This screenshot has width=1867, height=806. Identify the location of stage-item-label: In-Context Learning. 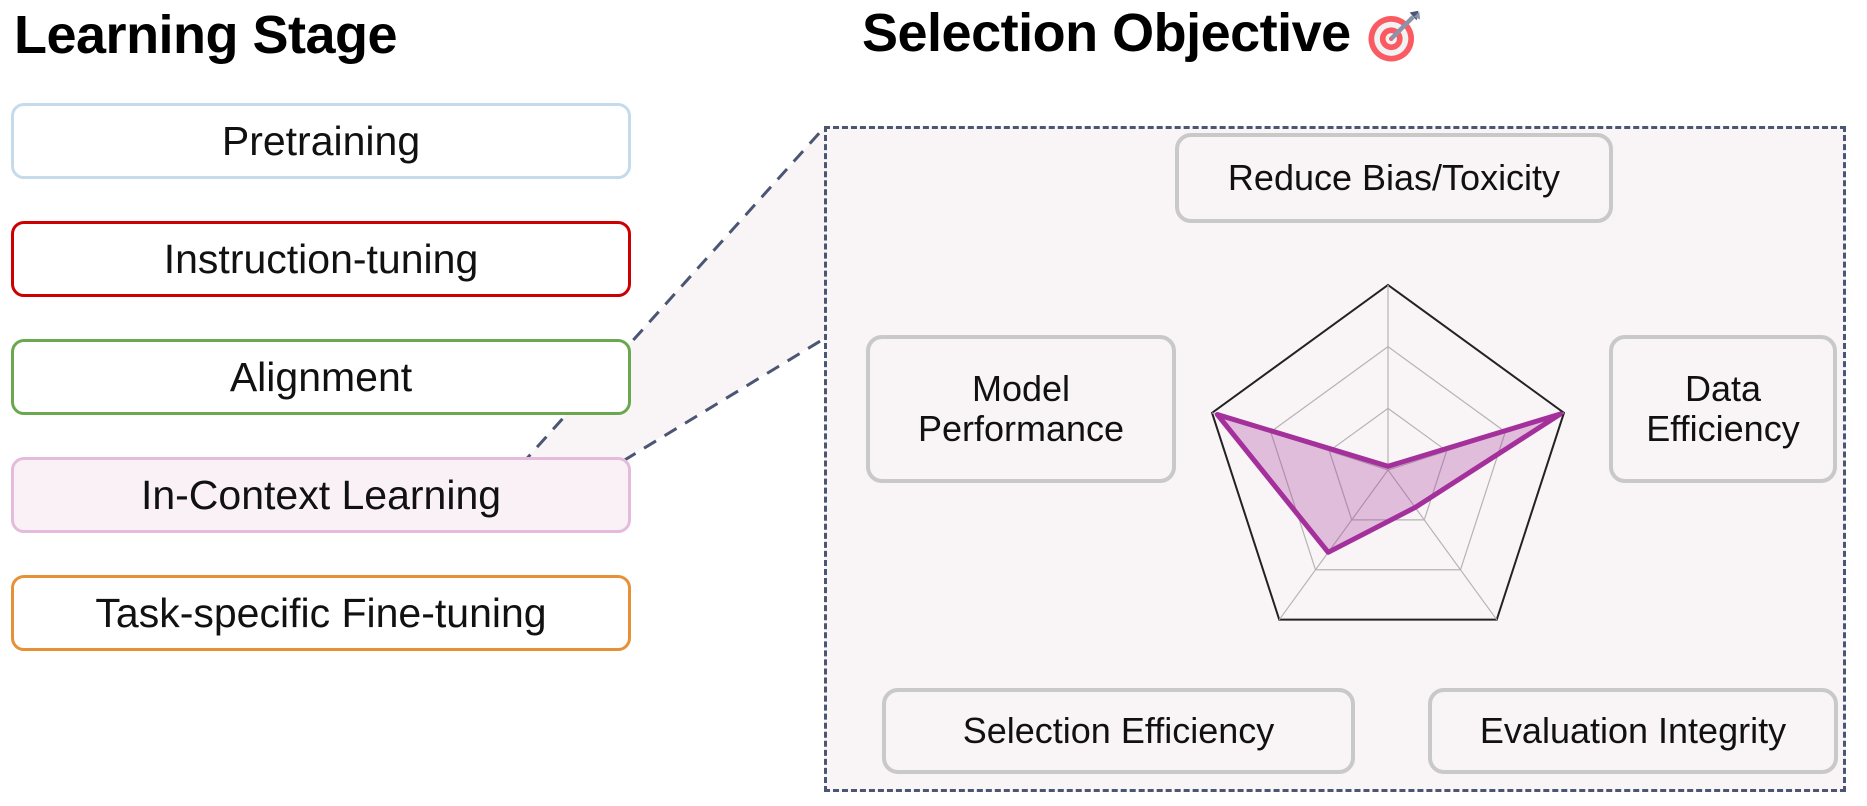
(321, 494).